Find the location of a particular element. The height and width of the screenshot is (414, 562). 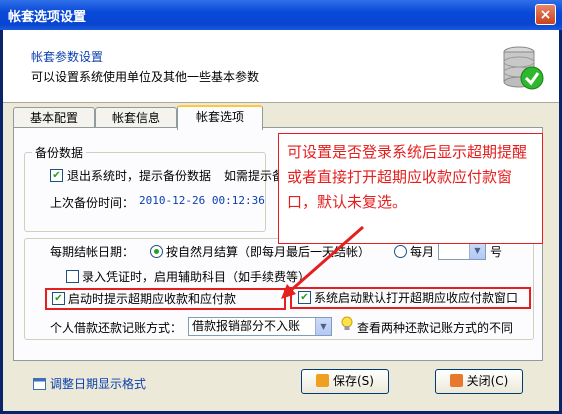

save-button: 保存(S) is located at coordinates (345, 381).